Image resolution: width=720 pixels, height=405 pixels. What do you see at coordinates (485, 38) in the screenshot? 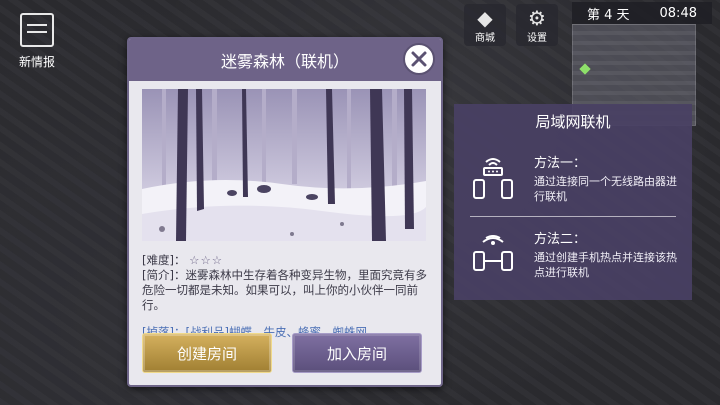
I see `shop-label: 商城` at bounding box center [485, 38].